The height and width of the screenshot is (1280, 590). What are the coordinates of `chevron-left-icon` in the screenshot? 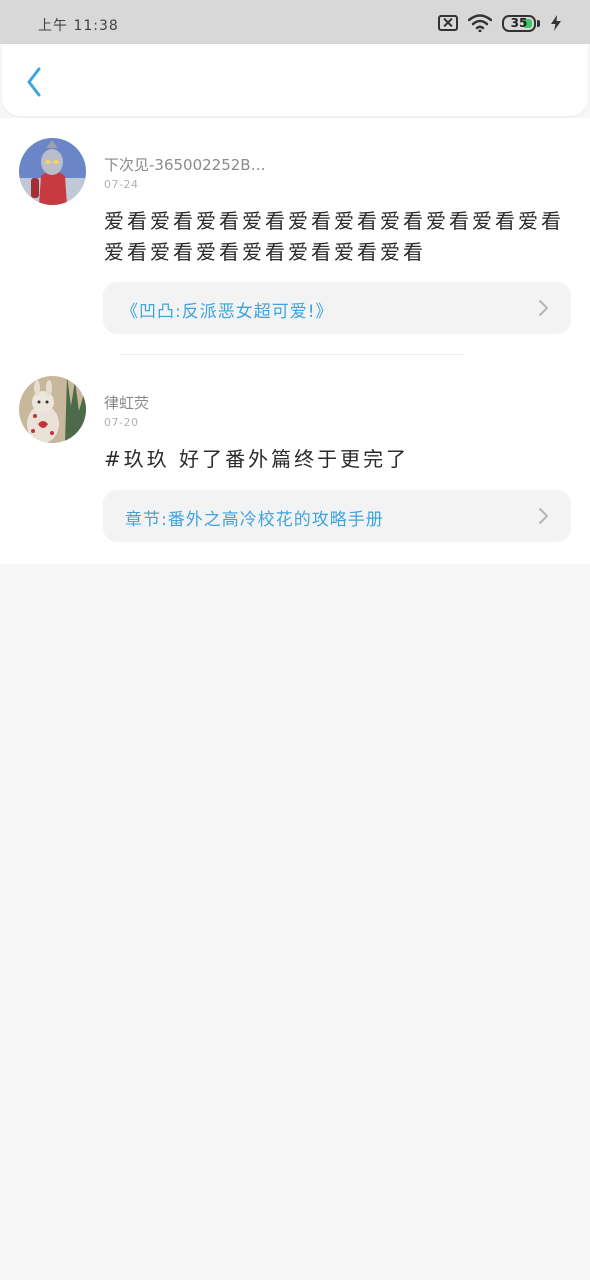 It's located at (34, 82).